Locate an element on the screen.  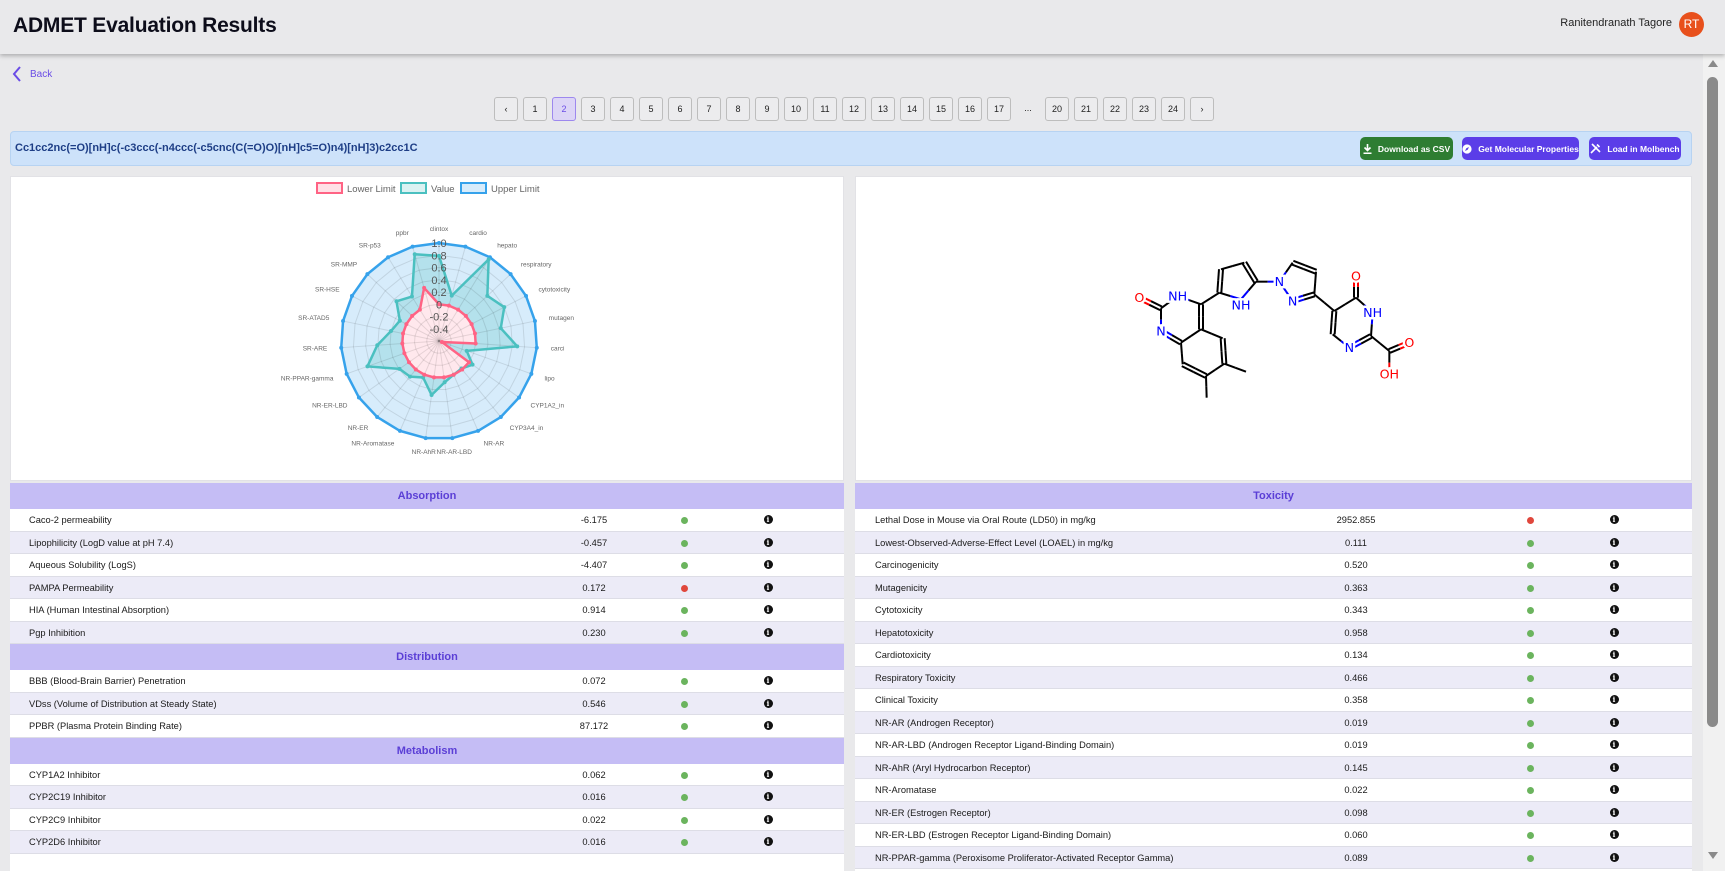
lower-point-CYP1A2_in is located at coordinates (469, 362).